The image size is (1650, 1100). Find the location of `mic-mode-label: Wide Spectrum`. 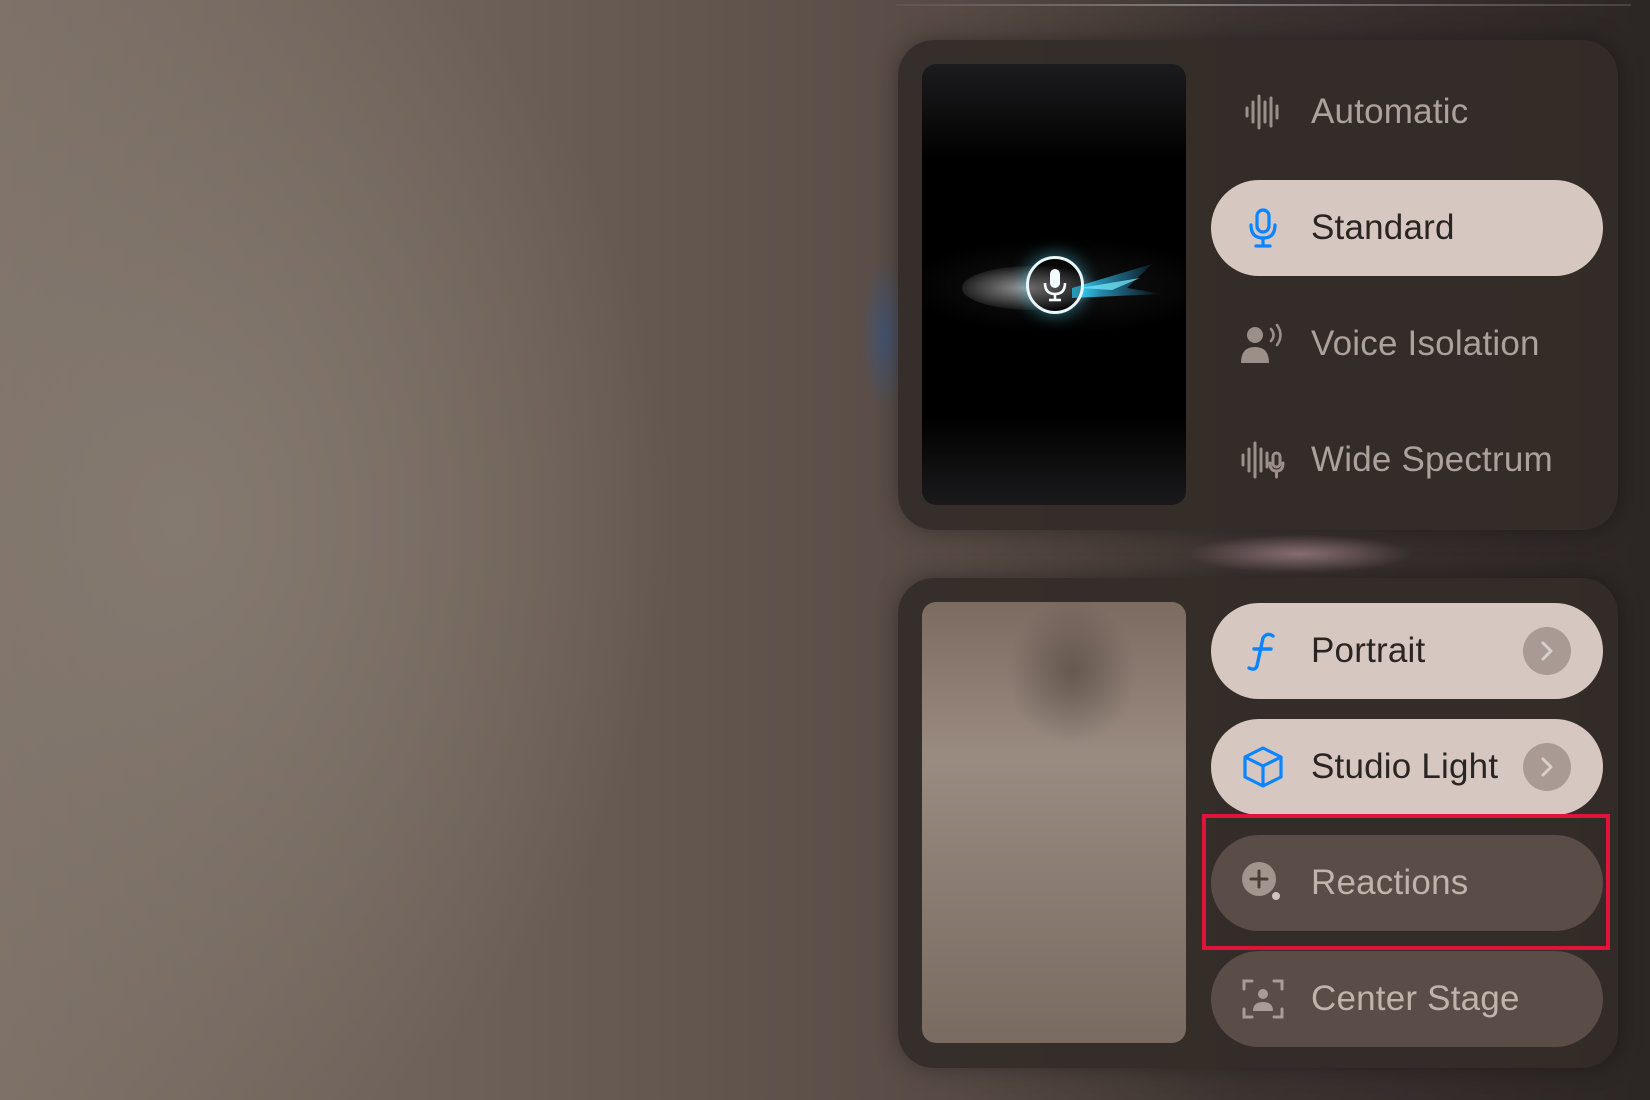

mic-mode-label: Wide Spectrum is located at coordinates (1432, 459).